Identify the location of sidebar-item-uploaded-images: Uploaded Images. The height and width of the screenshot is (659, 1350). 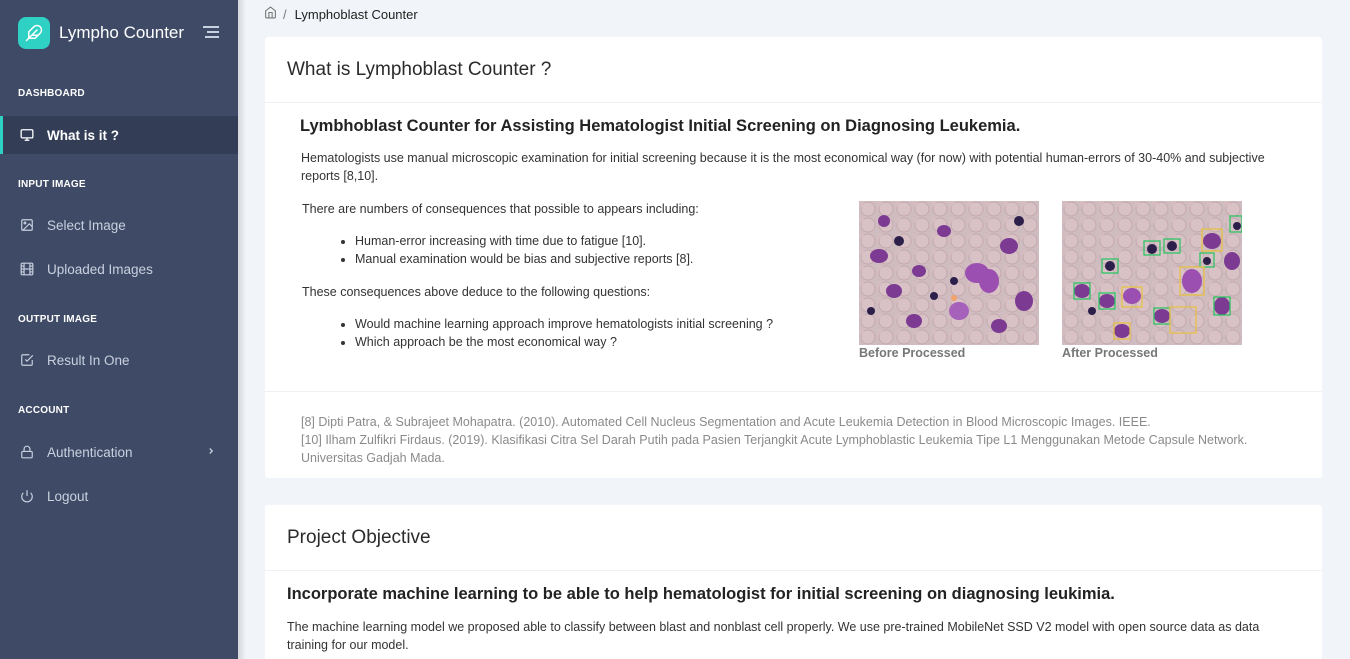
(119, 269).